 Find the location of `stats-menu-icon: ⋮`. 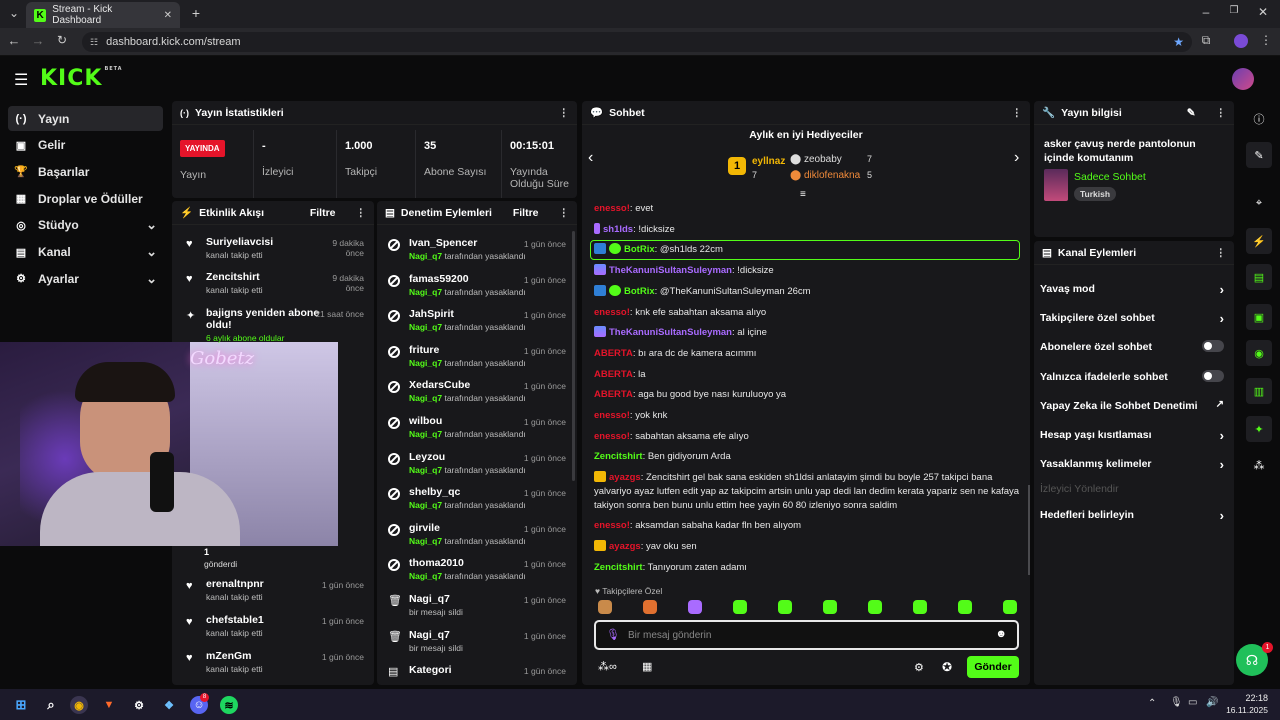

stats-menu-icon: ⋮ is located at coordinates (564, 113).